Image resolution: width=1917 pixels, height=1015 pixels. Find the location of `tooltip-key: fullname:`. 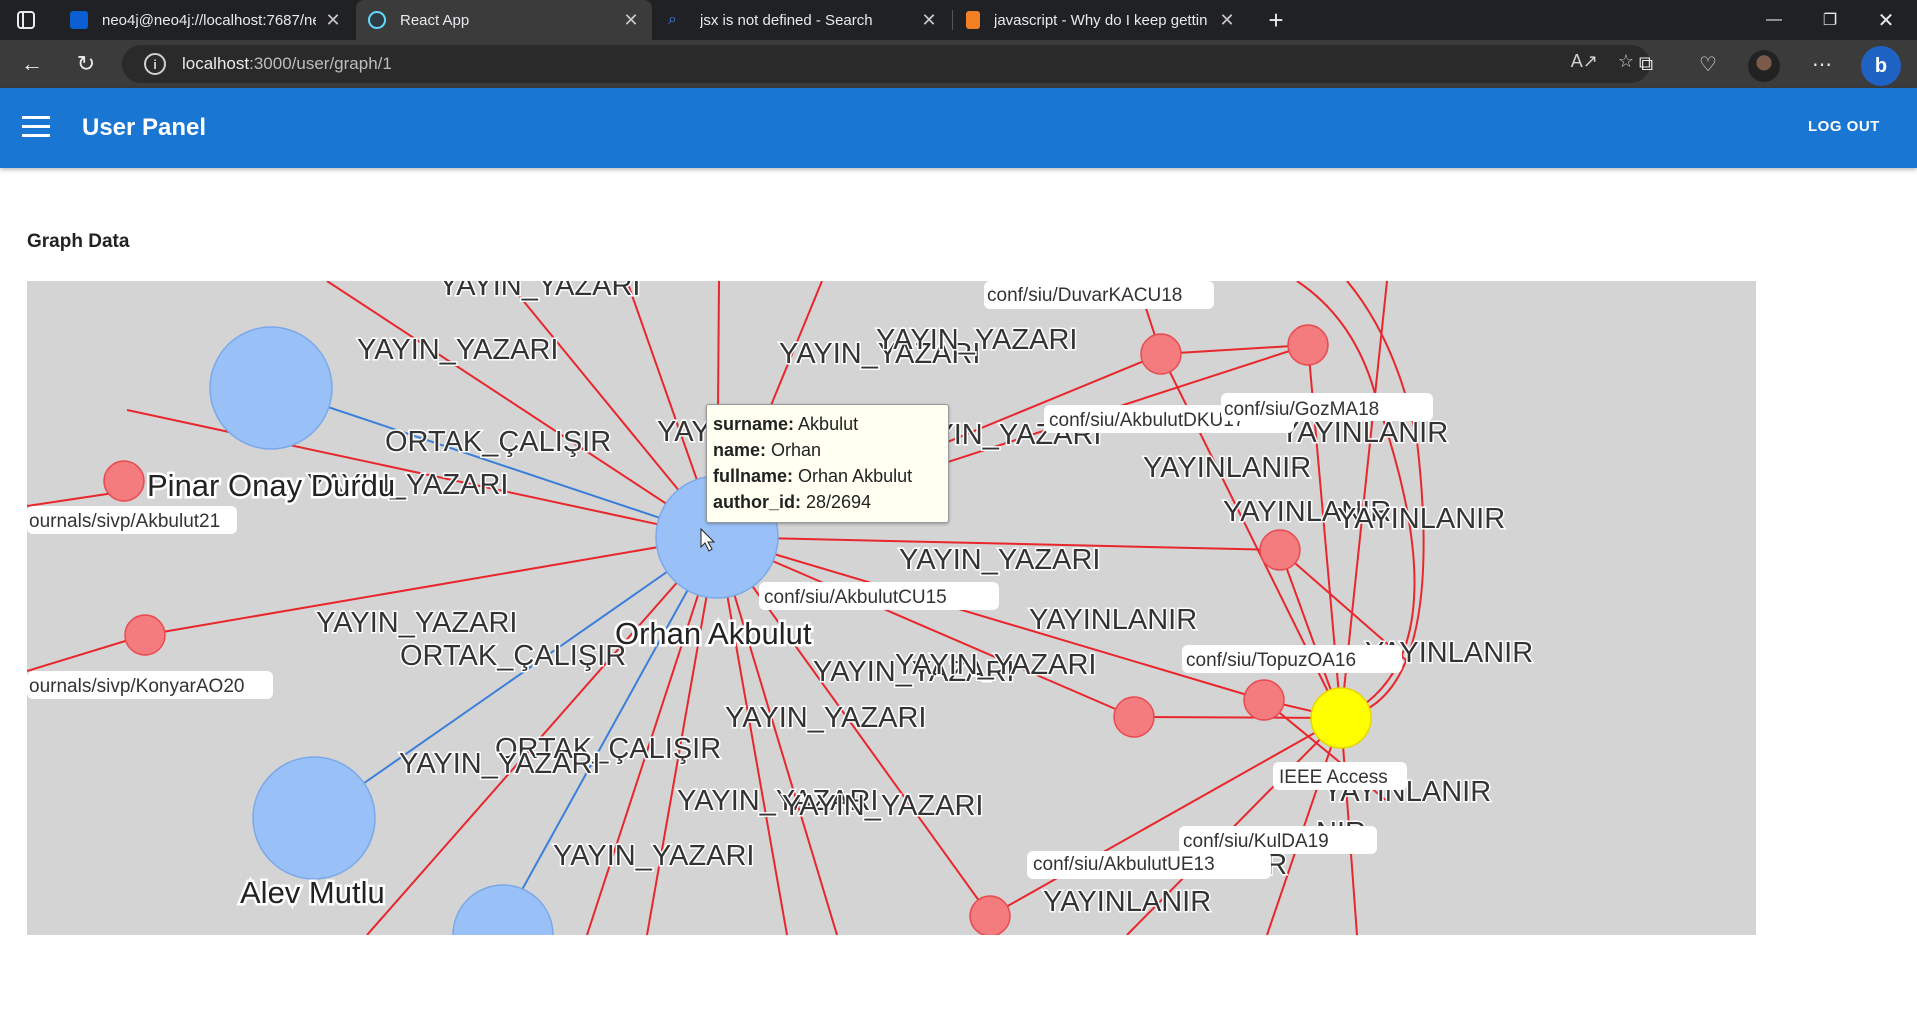

tooltip-key: fullname: is located at coordinates (753, 476).